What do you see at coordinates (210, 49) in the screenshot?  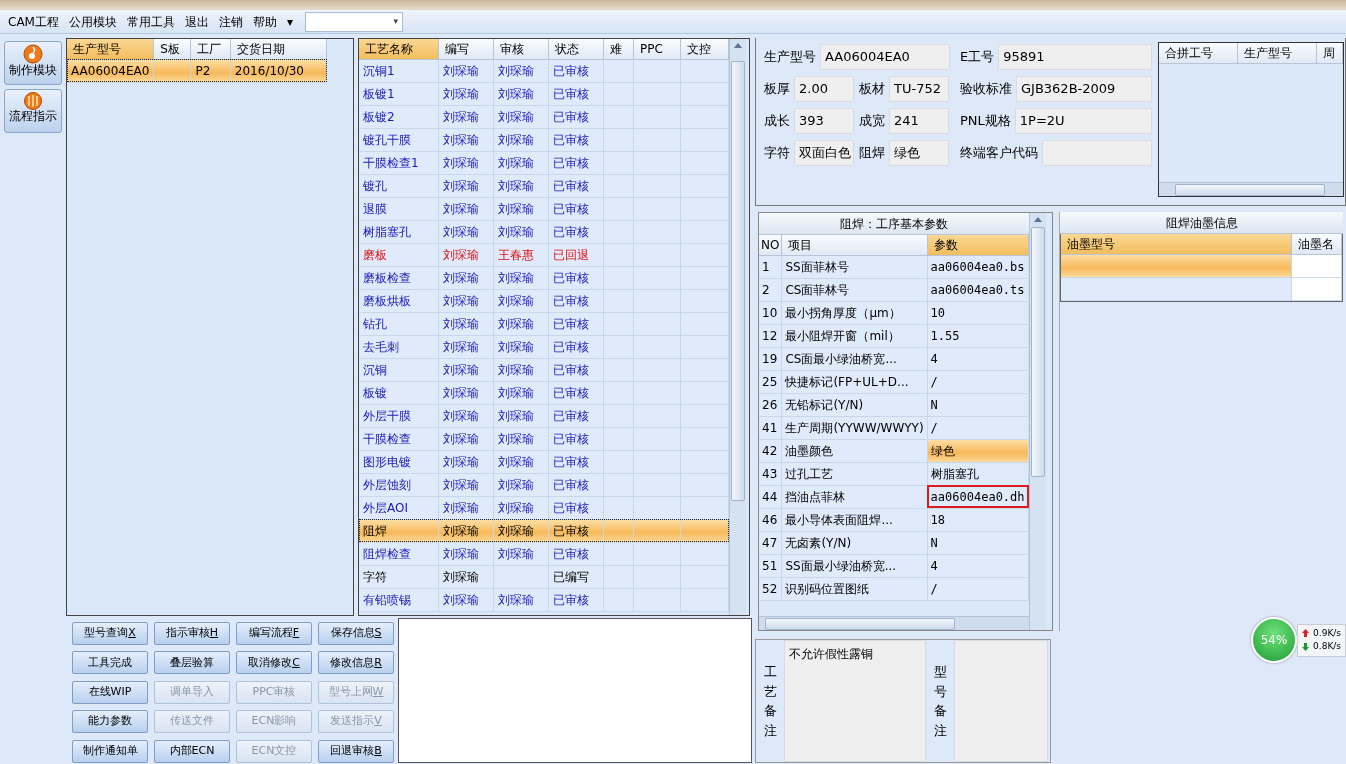 I see `column-header: 工厂` at bounding box center [210, 49].